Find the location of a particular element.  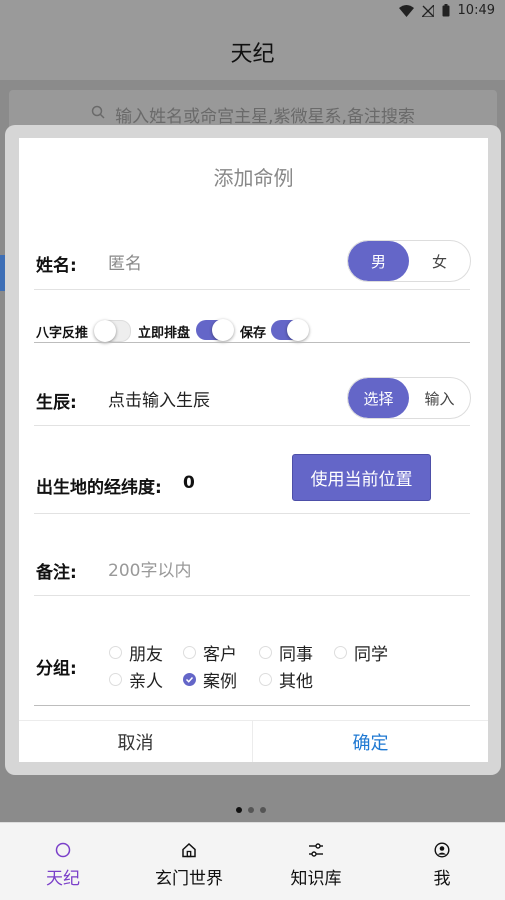

instant-chart-label: 立即排盘 is located at coordinates (164, 333).